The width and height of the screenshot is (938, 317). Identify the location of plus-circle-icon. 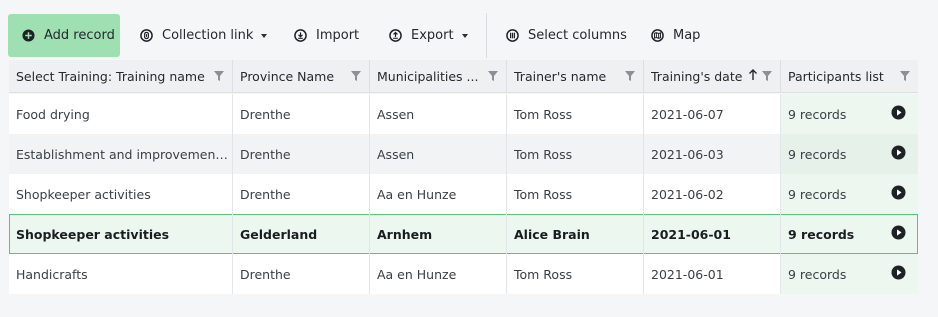
(28, 35).